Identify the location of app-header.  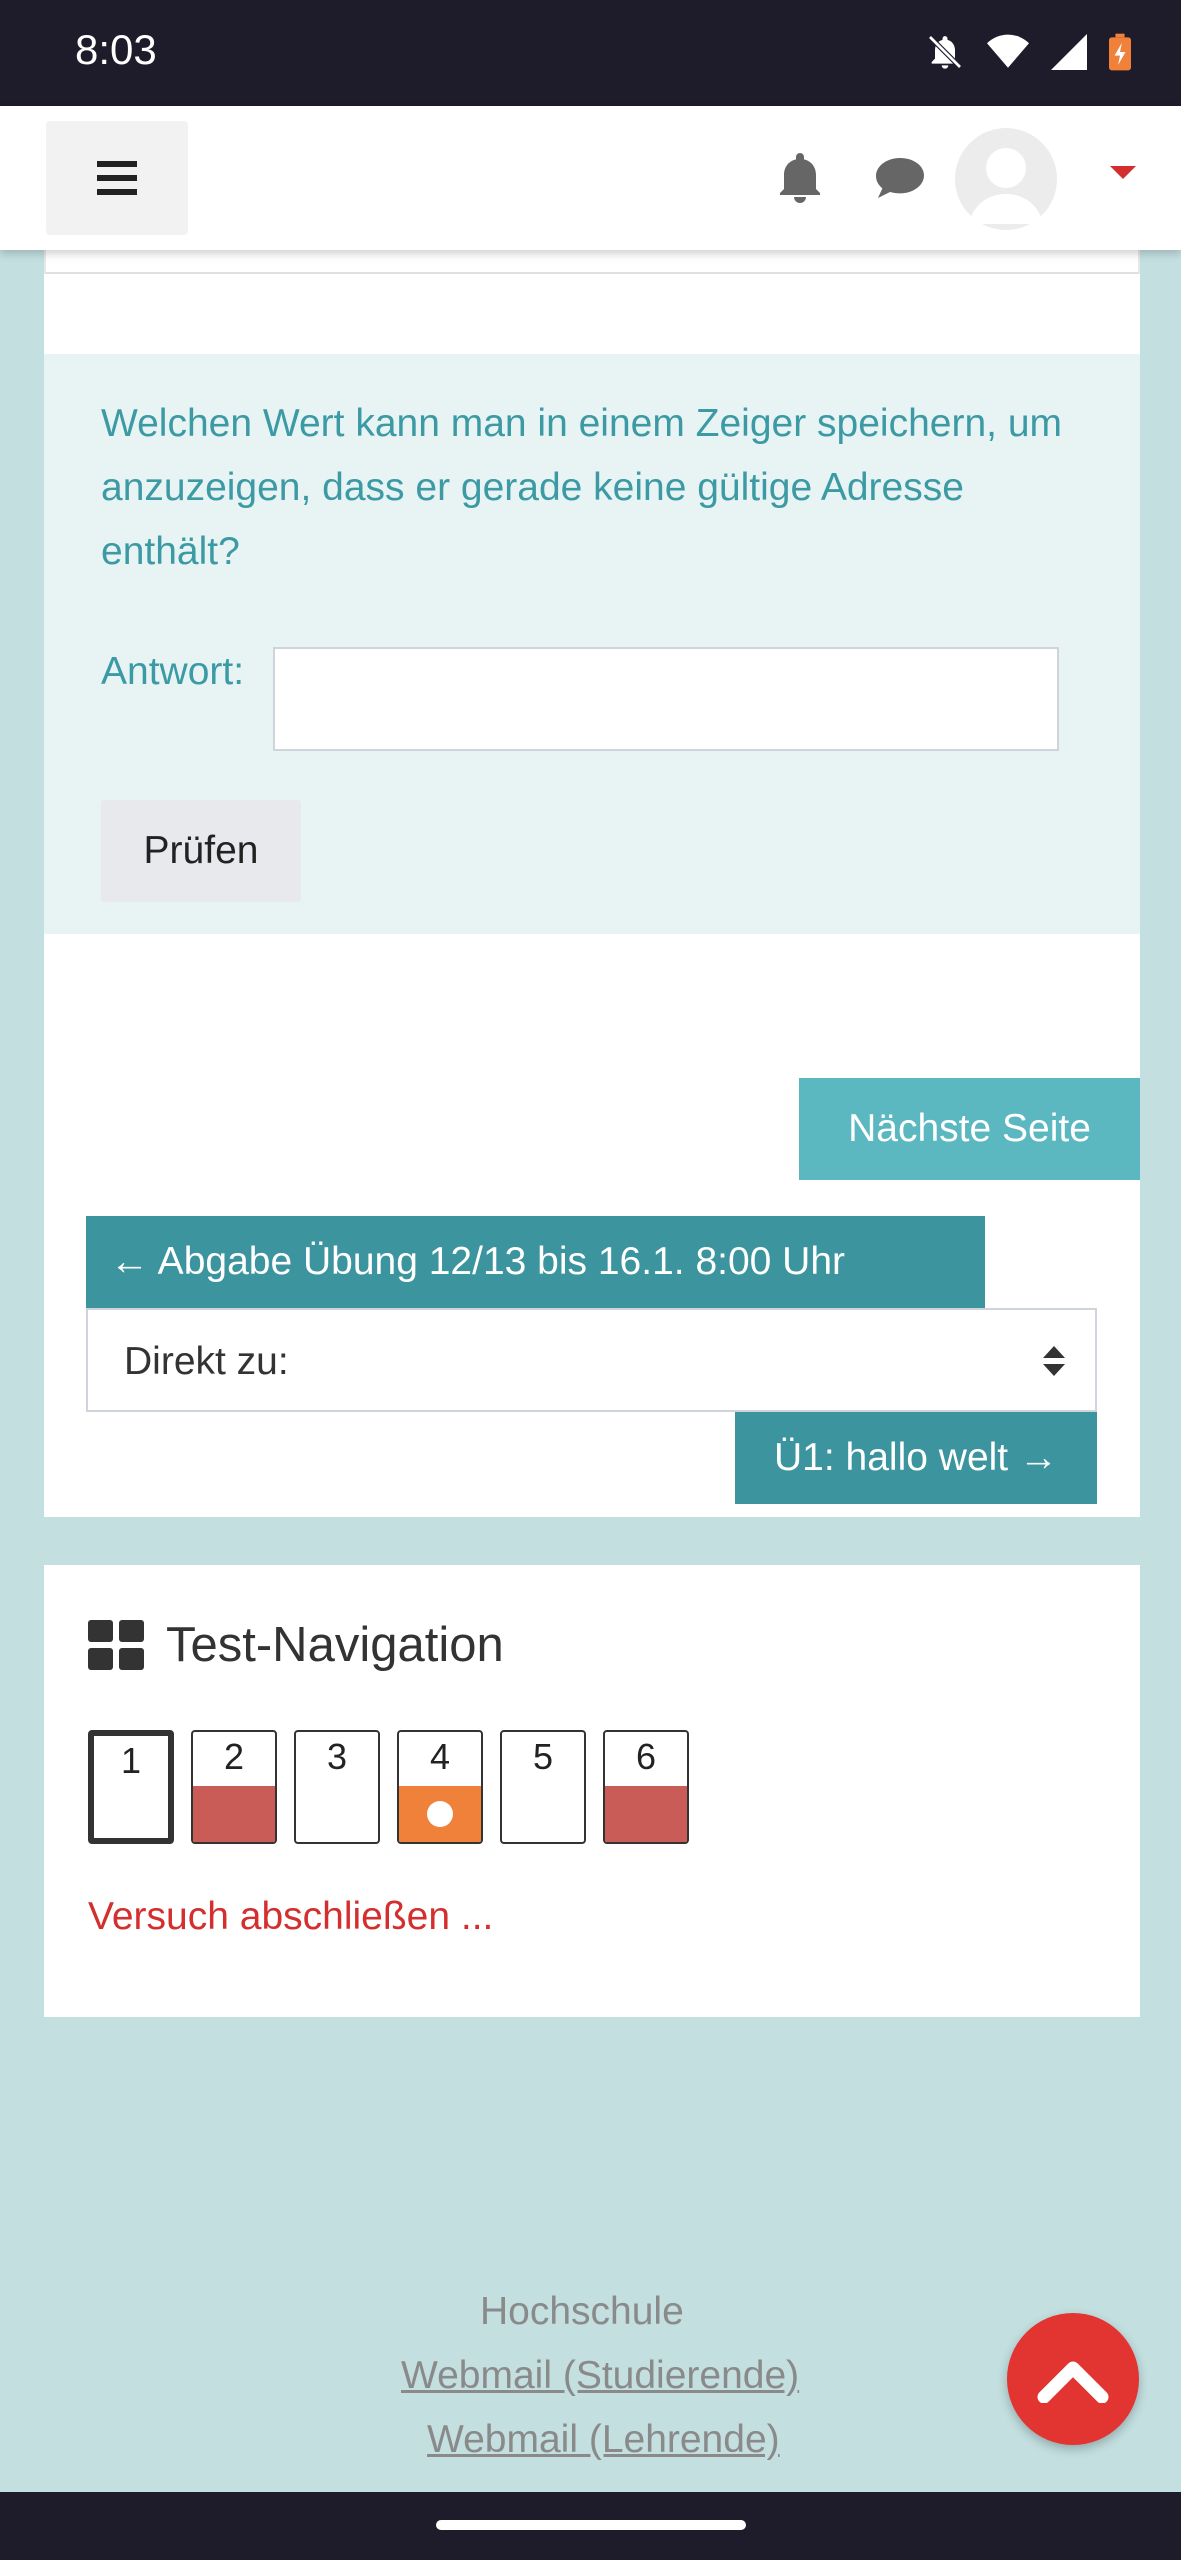
(590, 178).